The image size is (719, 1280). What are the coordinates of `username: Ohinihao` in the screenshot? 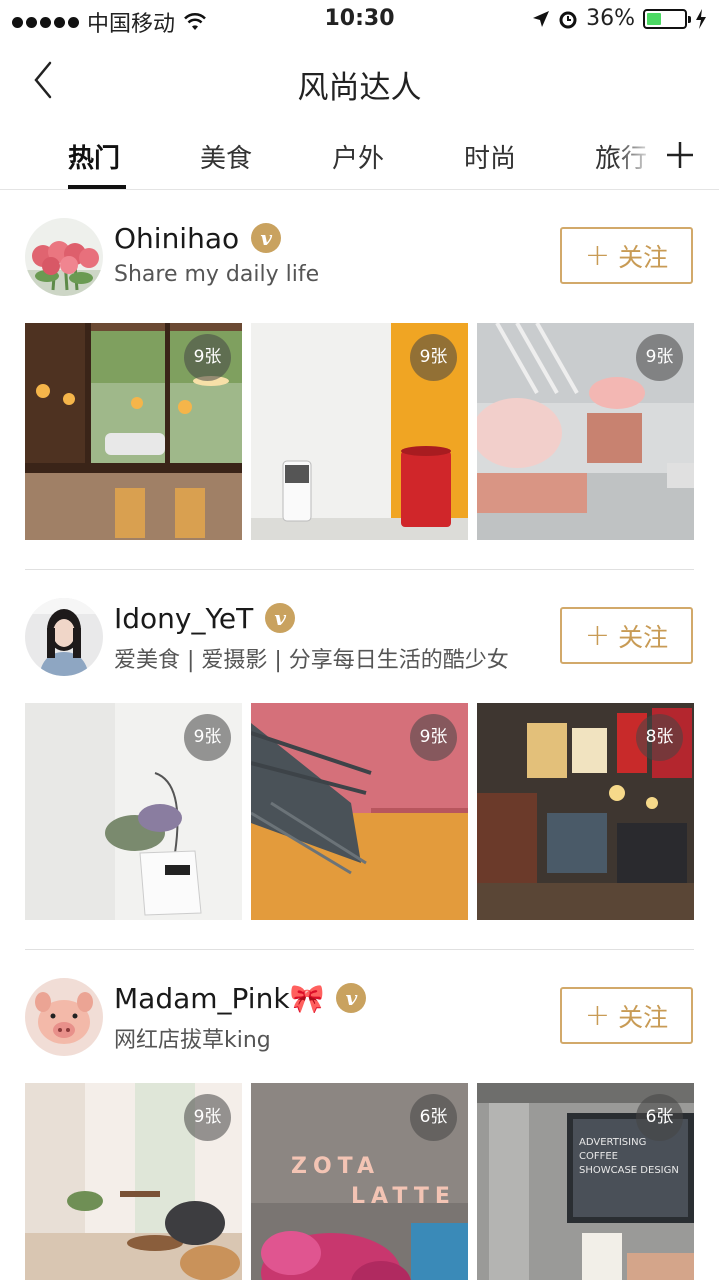 It's located at (176, 238).